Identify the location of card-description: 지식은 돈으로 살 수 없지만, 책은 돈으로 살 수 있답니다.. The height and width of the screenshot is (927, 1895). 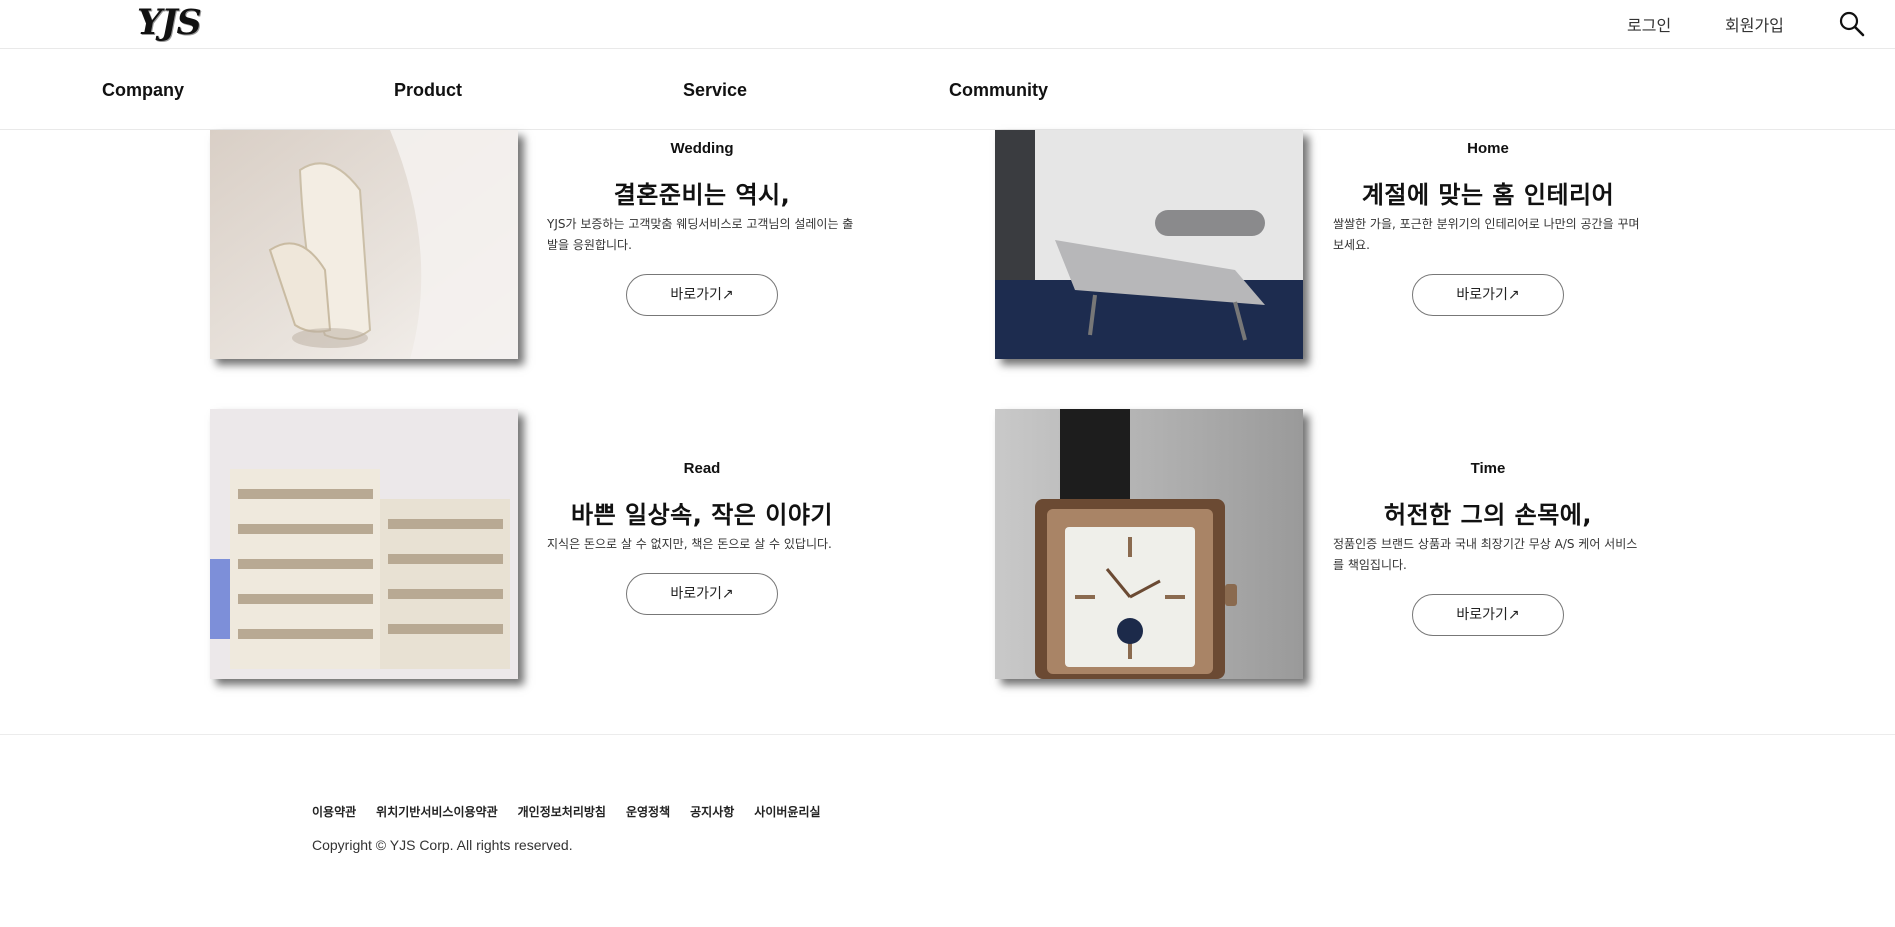
(689, 544).